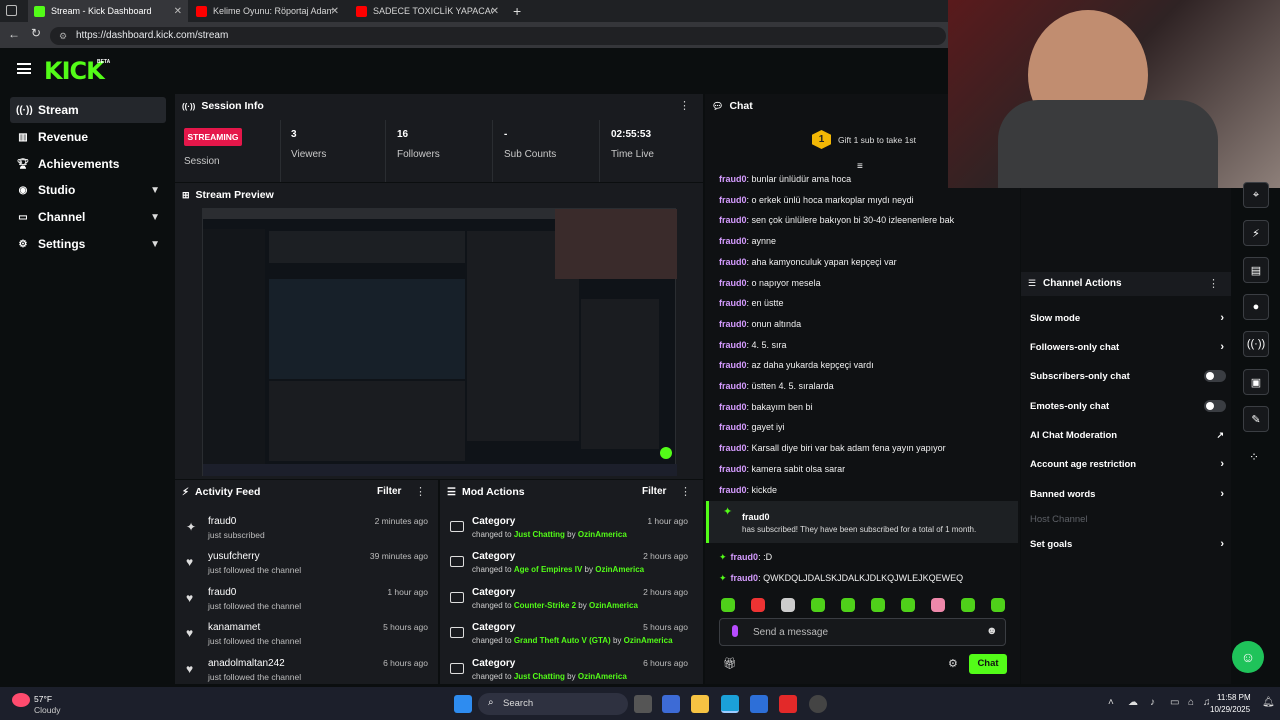 Image resolution: width=1280 pixels, height=720 pixels. What do you see at coordinates (671, 704) in the screenshot?
I see `copilot-icon` at bounding box center [671, 704].